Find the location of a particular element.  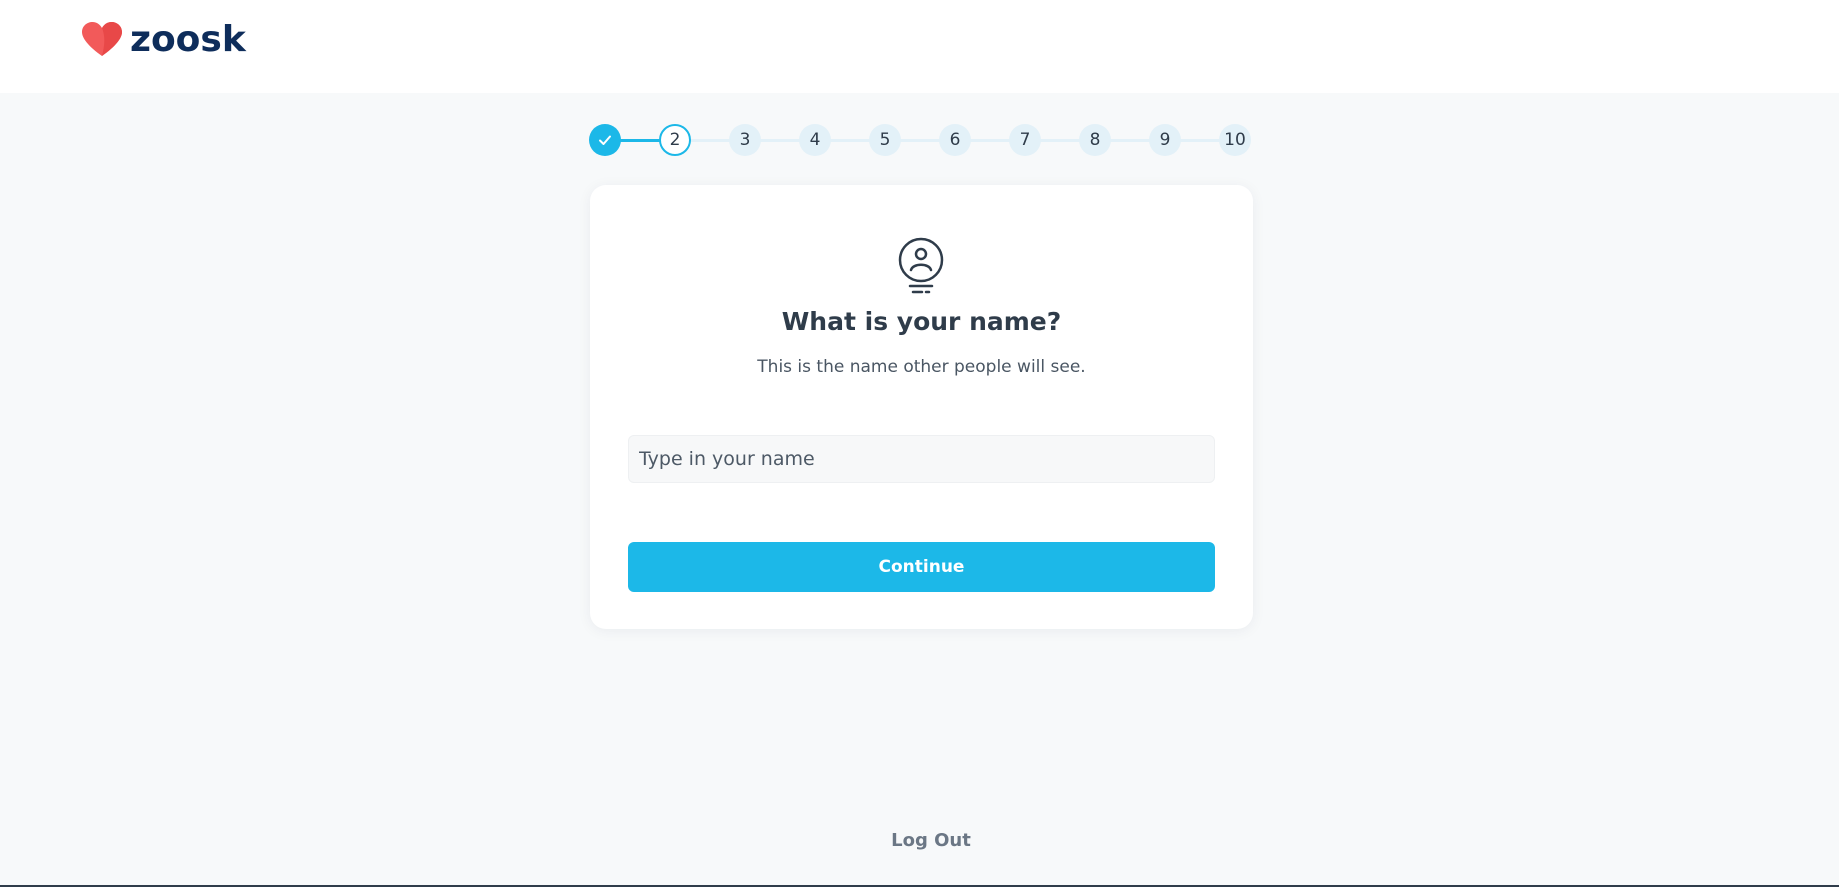

check-icon is located at coordinates (605, 140).